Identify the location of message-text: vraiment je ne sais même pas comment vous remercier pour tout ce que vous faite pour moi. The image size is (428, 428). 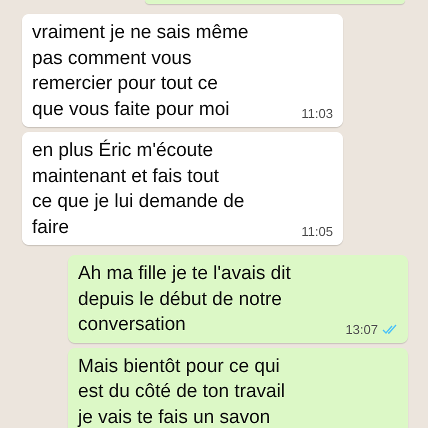
(140, 71).